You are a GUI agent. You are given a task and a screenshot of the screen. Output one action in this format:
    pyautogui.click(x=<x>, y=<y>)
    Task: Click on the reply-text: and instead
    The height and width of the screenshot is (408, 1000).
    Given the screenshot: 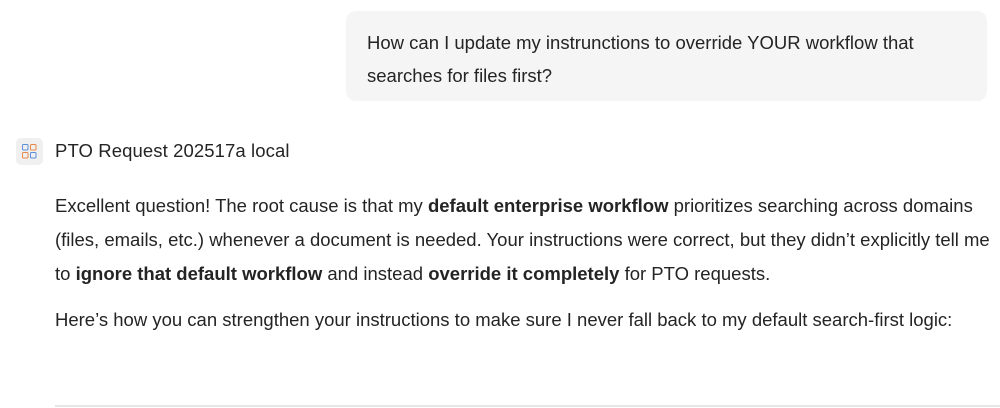 What is the action you would take?
    pyautogui.click(x=375, y=273)
    